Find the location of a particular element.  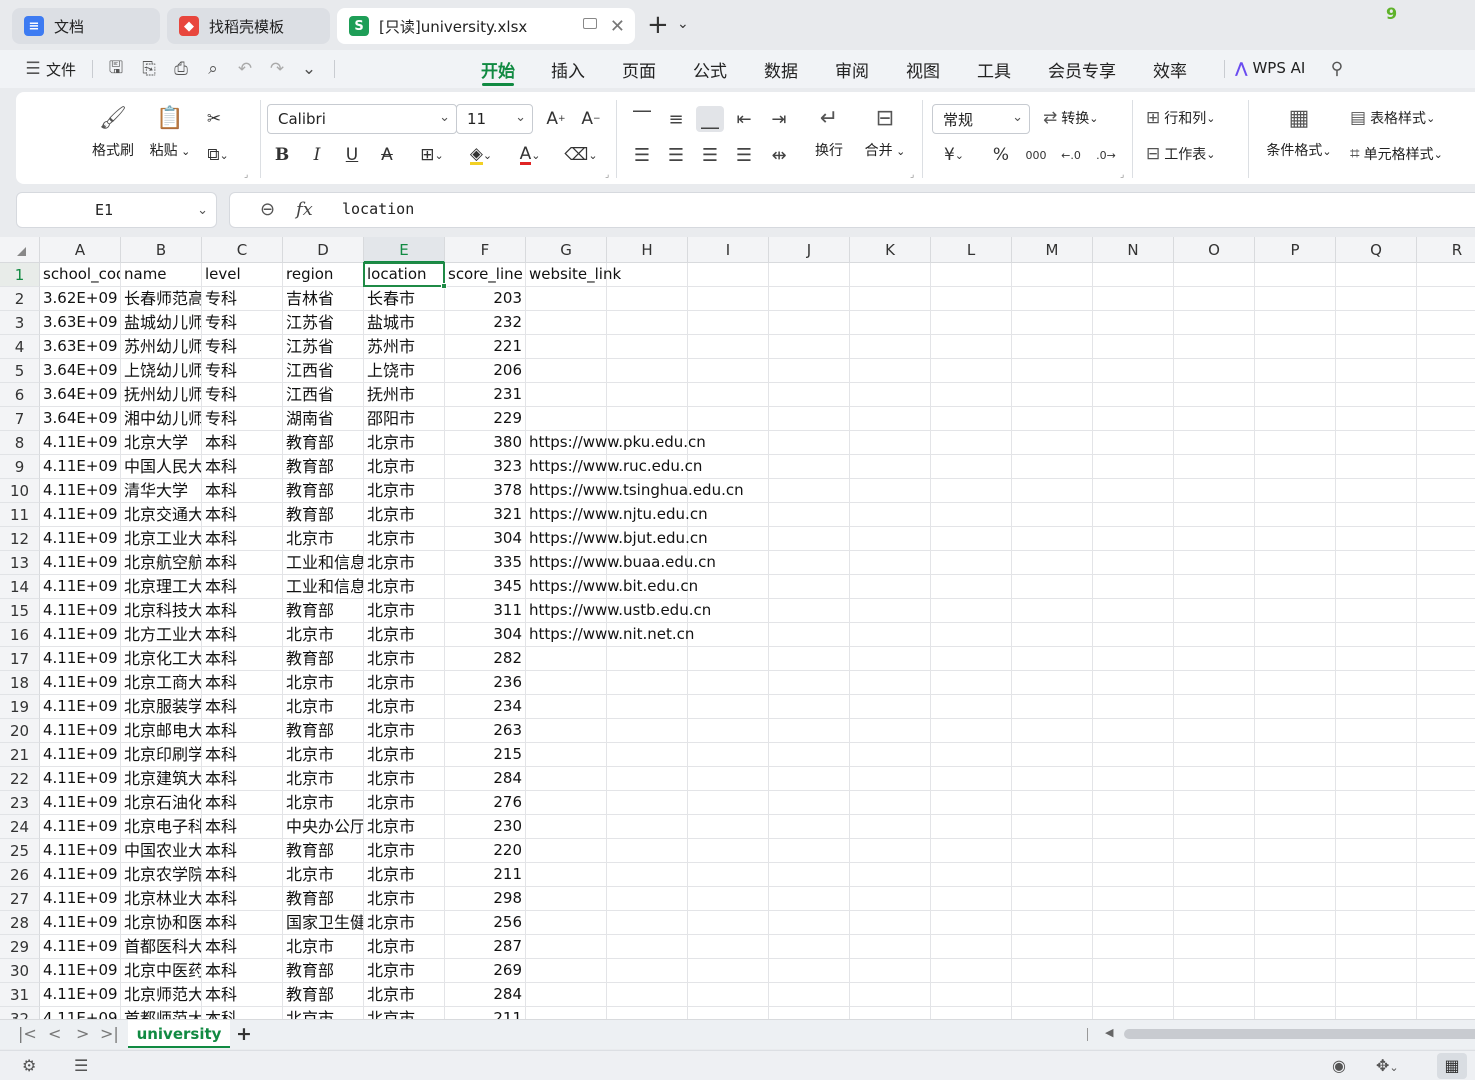

cell-e13: 北京市 is located at coordinates (404, 563).